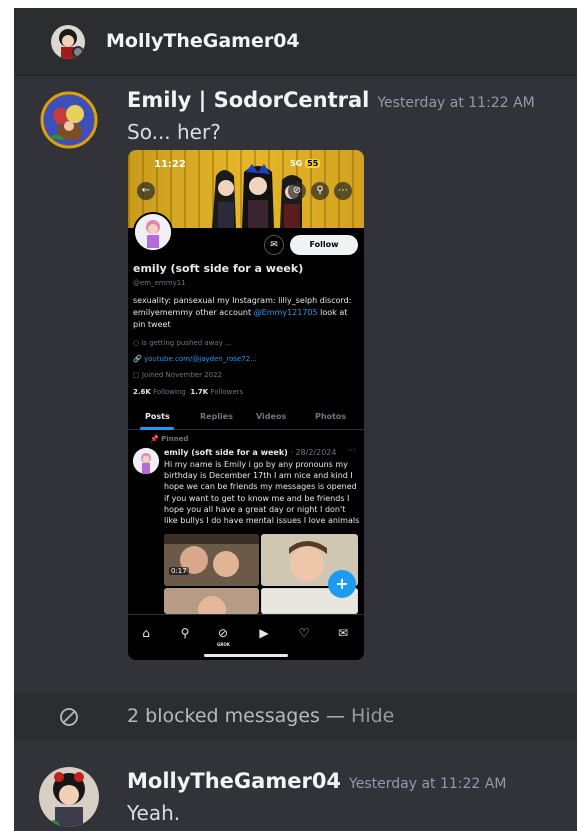  I want to click on author-name: MollyTheGamer04, so click(234, 781).